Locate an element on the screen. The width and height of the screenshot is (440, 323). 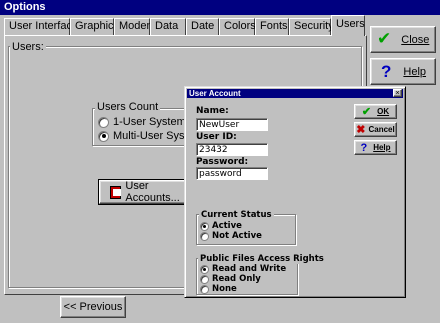
status-title: Current Status is located at coordinates (236, 215).